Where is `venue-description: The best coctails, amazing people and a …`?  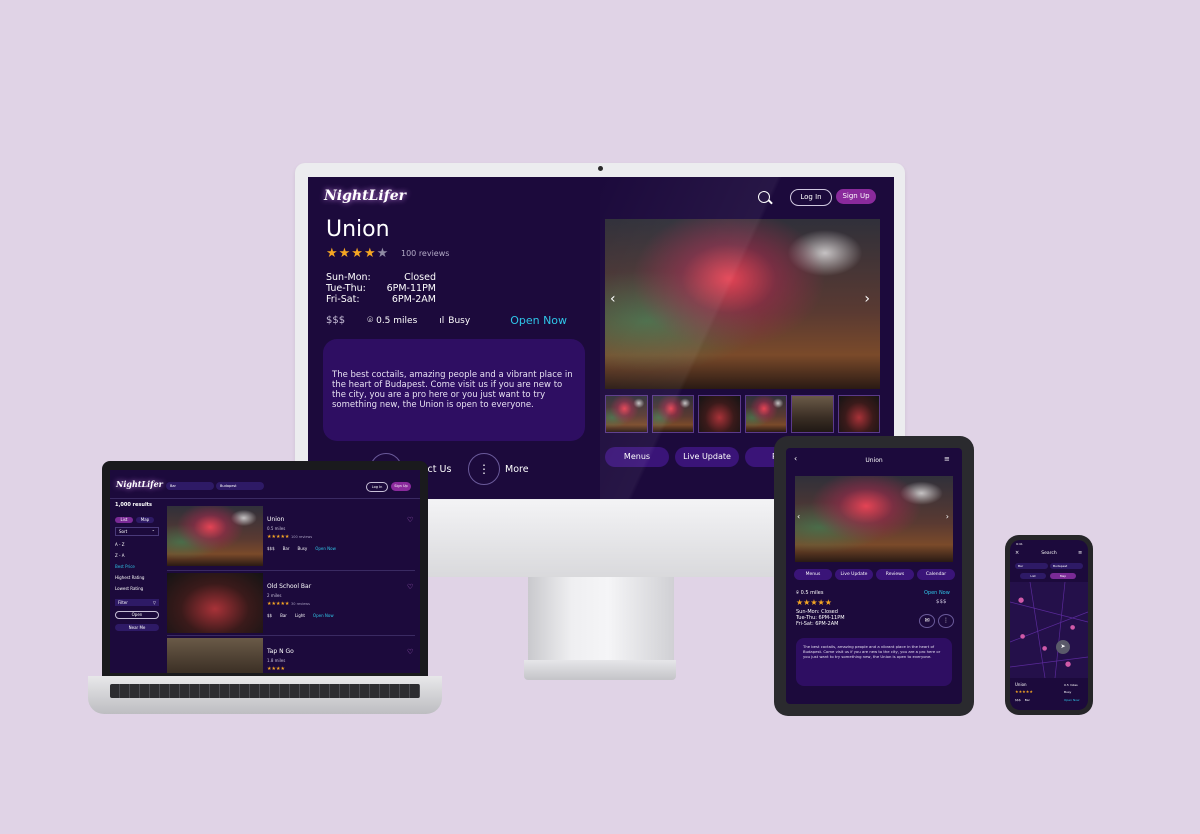 venue-description: The best coctails, amazing people and a … is located at coordinates (872, 651).